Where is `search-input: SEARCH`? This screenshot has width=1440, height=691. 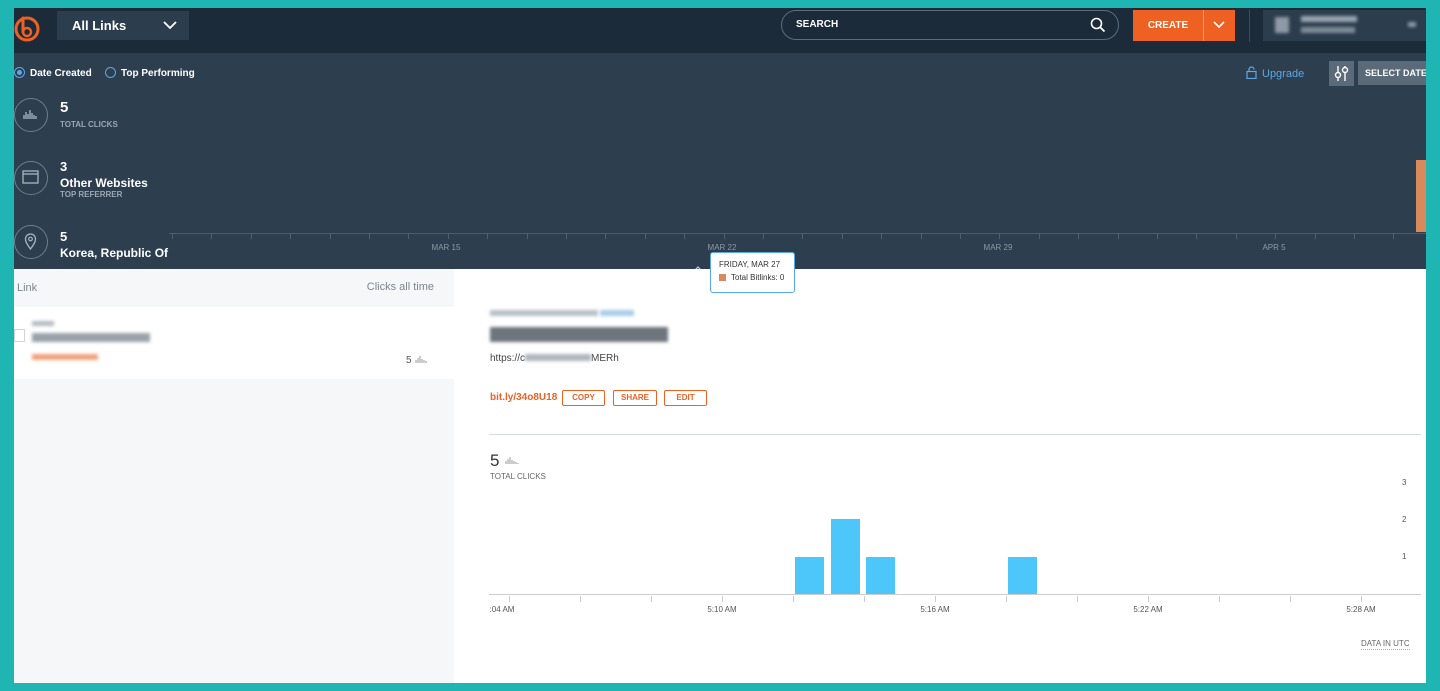 search-input: SEARCH is located at coordinates (950, 25).